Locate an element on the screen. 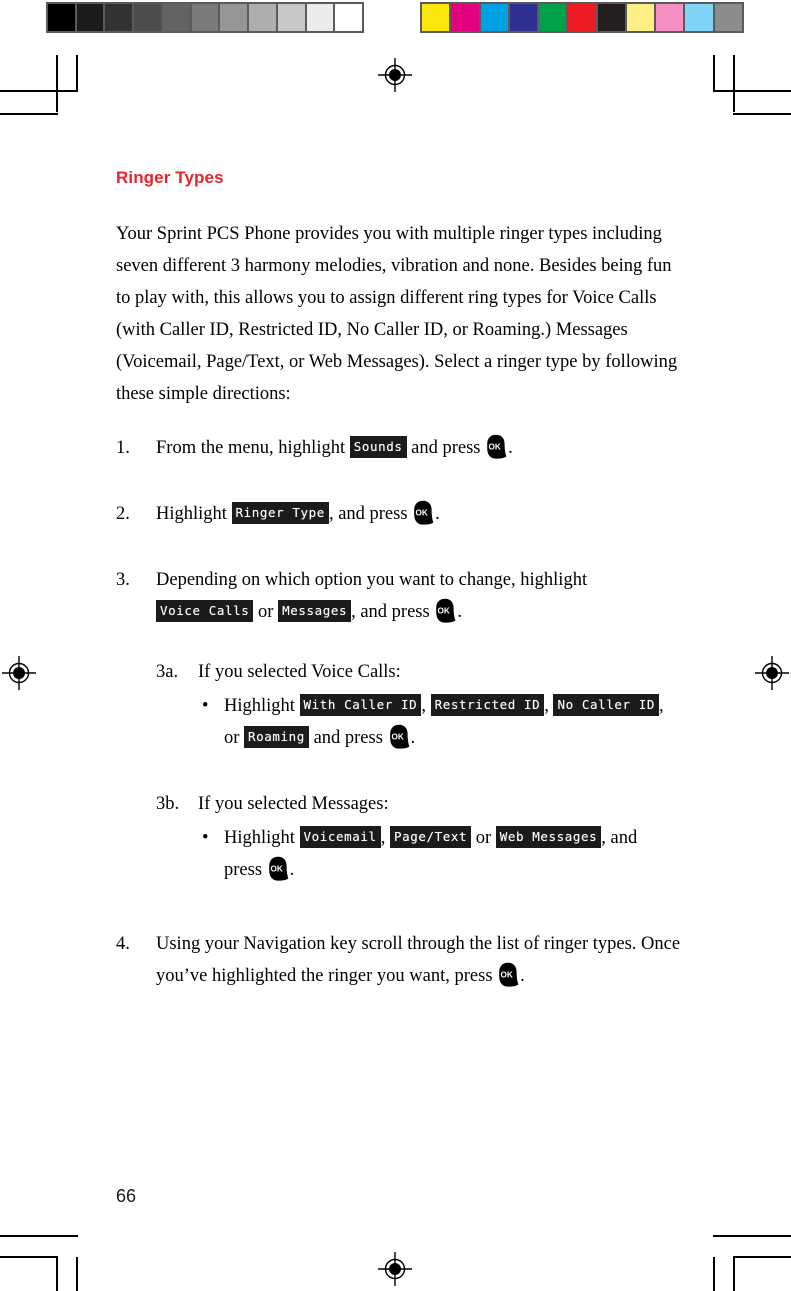  step-text: From the menu, highlight is located at coordinates (251, 448).